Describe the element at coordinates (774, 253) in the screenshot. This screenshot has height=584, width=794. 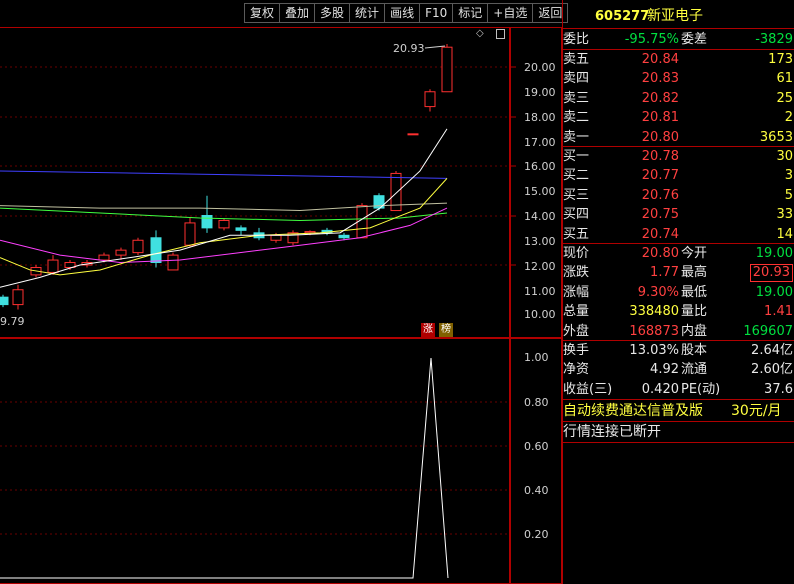
I see `quote-value: 19.00` at that location.